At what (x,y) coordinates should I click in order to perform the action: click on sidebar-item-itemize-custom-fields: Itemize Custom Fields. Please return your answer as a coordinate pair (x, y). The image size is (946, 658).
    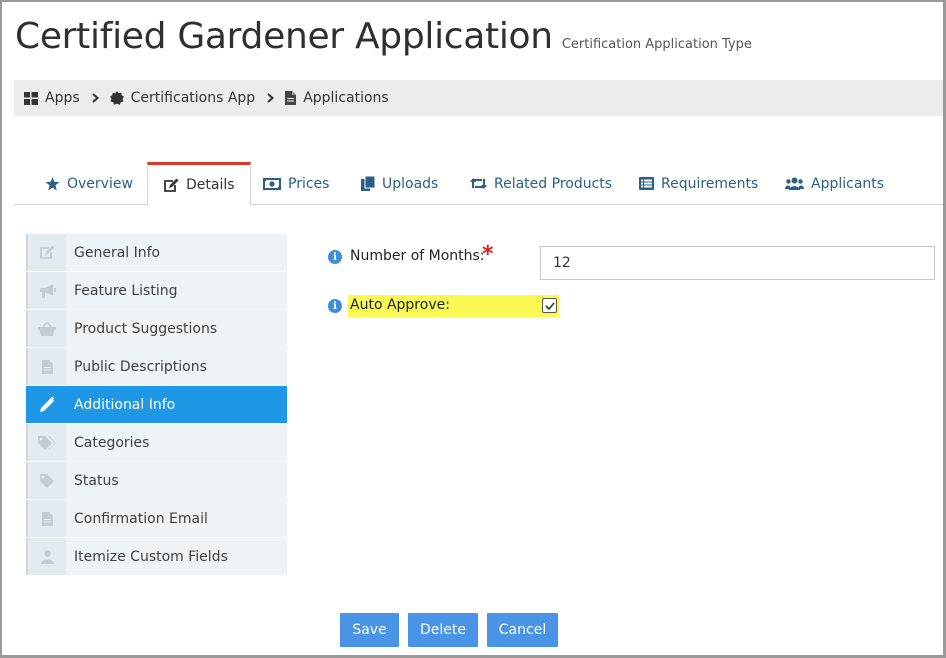
    Looking at the image, I should click on (156, 556).